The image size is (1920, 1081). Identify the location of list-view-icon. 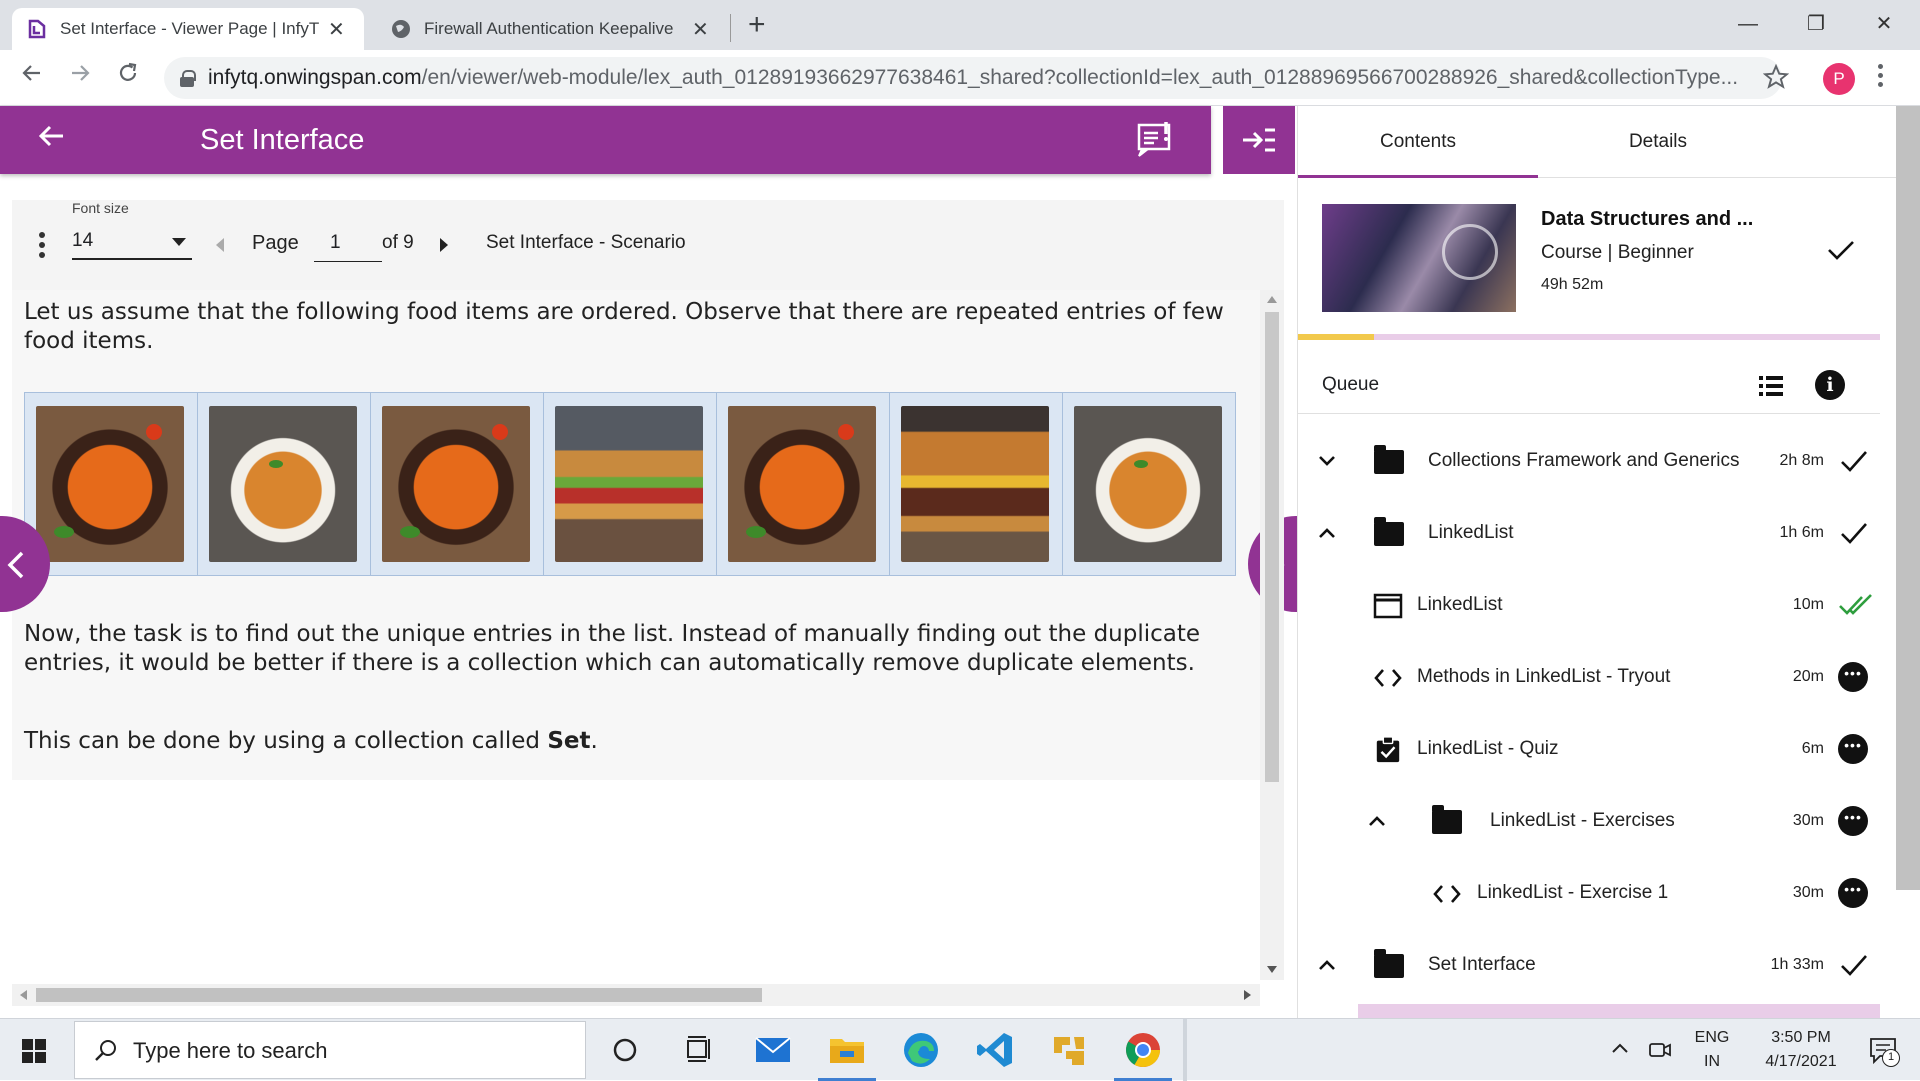
(1771, 386).